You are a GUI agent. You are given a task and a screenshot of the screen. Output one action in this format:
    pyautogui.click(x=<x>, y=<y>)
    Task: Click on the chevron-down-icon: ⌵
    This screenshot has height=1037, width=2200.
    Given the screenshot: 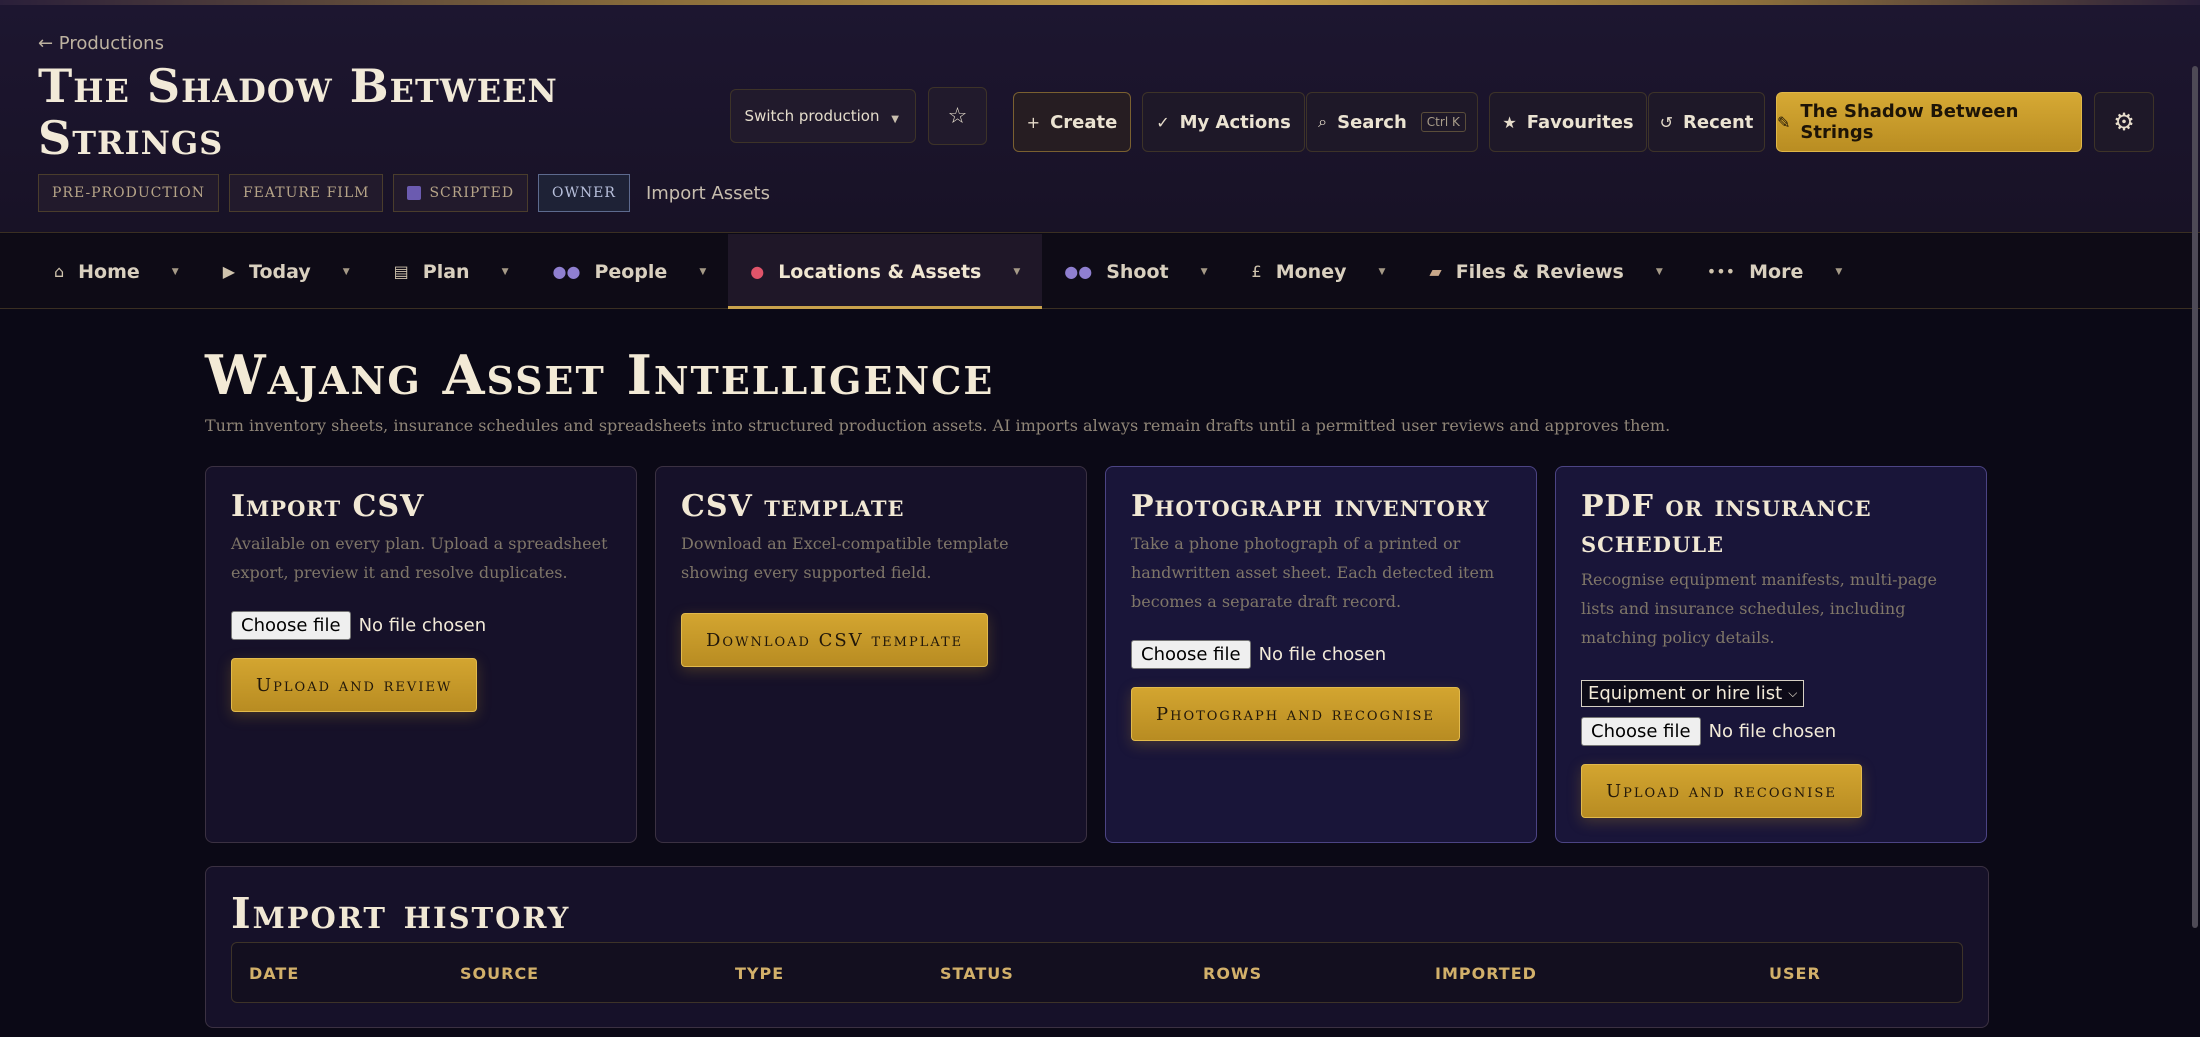 What is the action you would take?
    pyautogui.click(x=1793, y=693)
    